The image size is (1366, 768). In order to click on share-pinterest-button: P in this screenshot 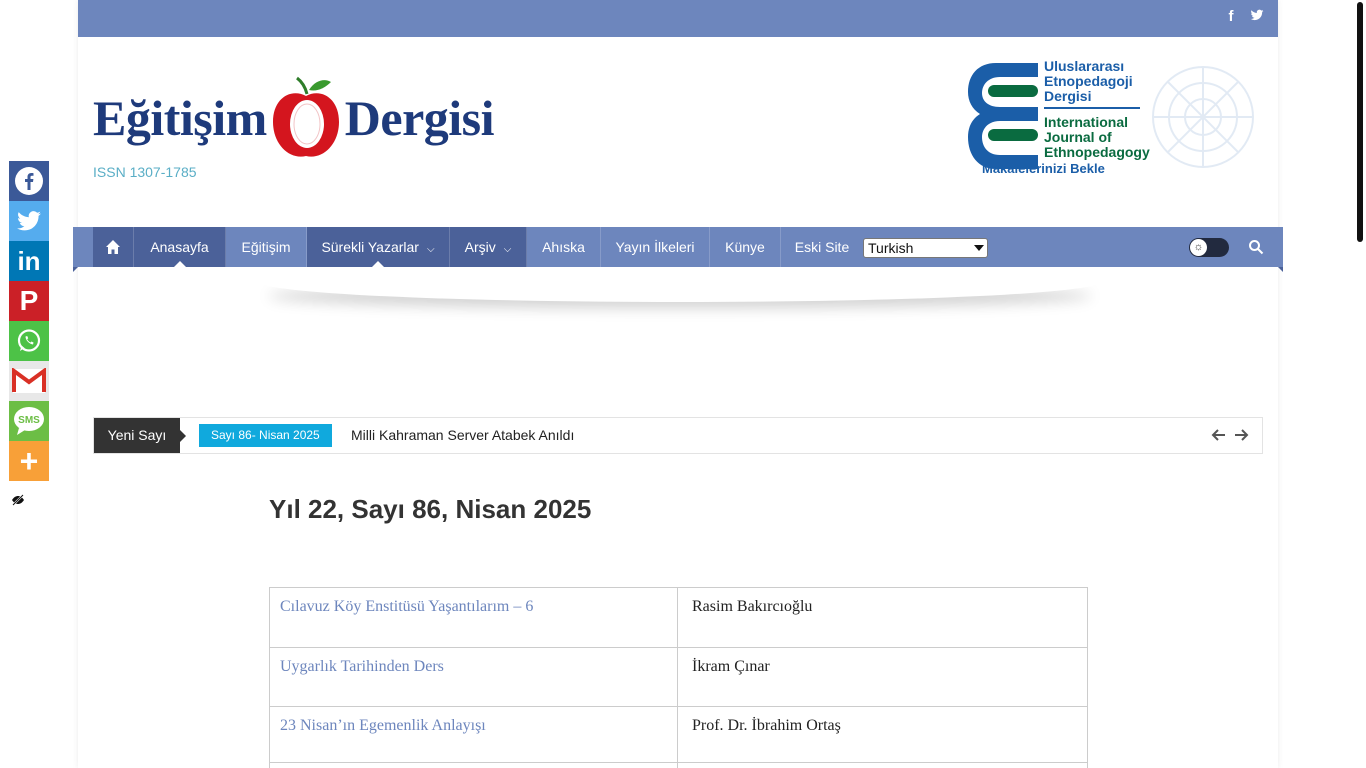, I will do `click(29, 301)`.